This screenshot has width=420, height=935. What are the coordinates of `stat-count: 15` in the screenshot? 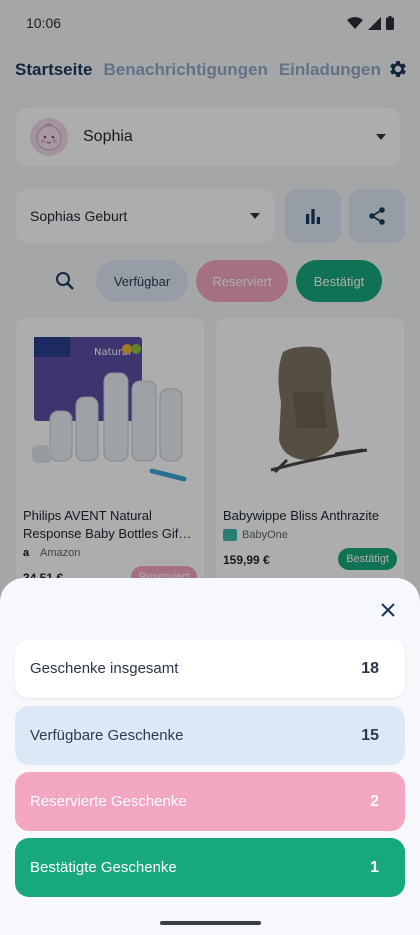 It's located at (370, 735).